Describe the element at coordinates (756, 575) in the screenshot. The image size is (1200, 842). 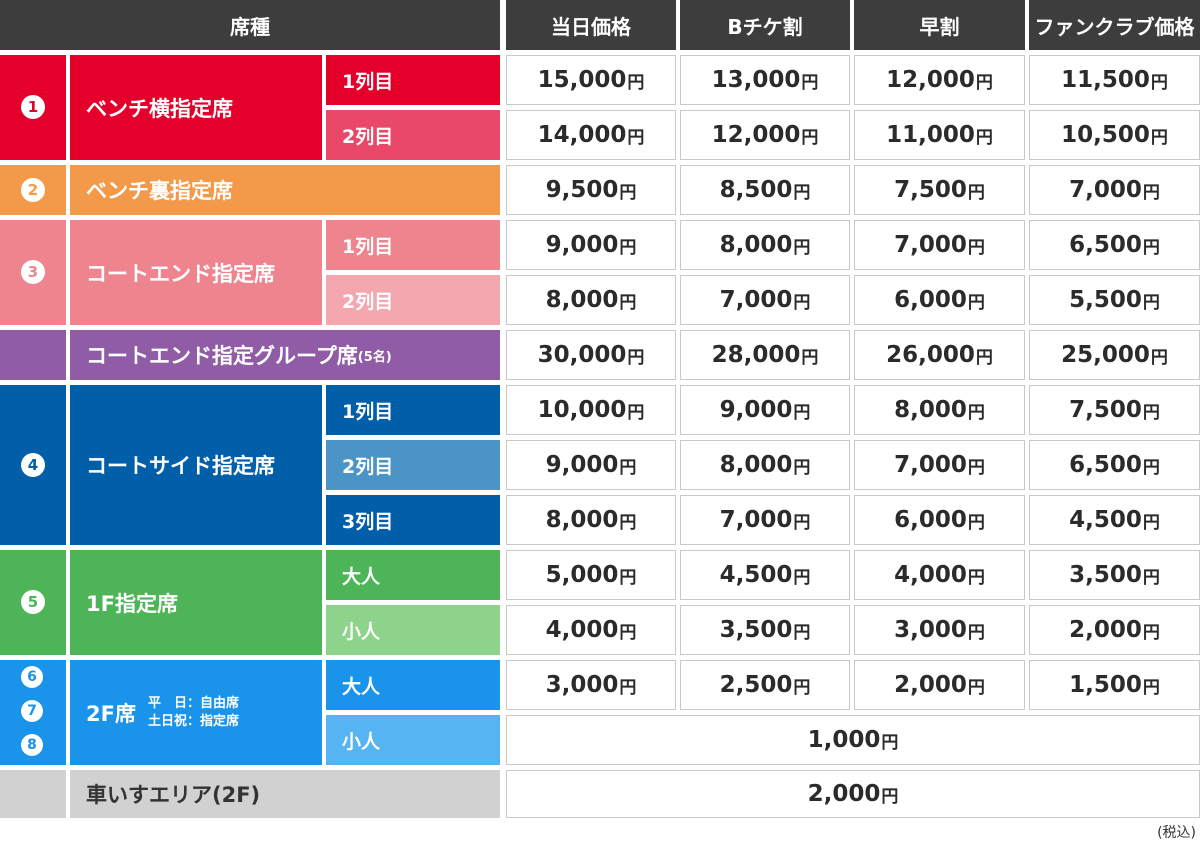
I see `price-value: 4,500` at that location.